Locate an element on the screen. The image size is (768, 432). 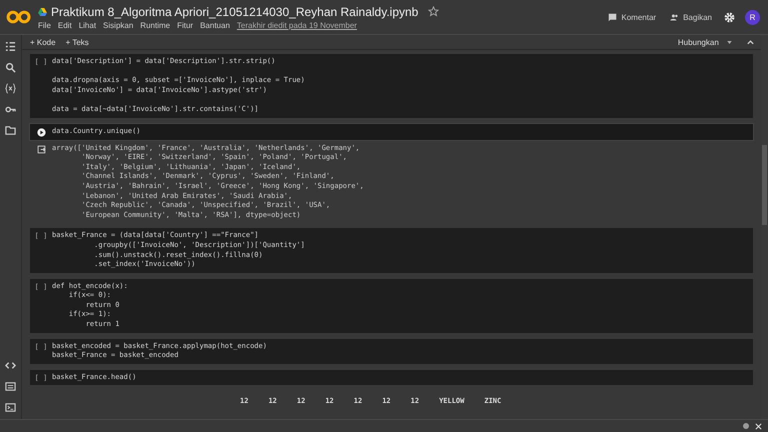
table-of-contents-icon is located at coordinates (10, 46).